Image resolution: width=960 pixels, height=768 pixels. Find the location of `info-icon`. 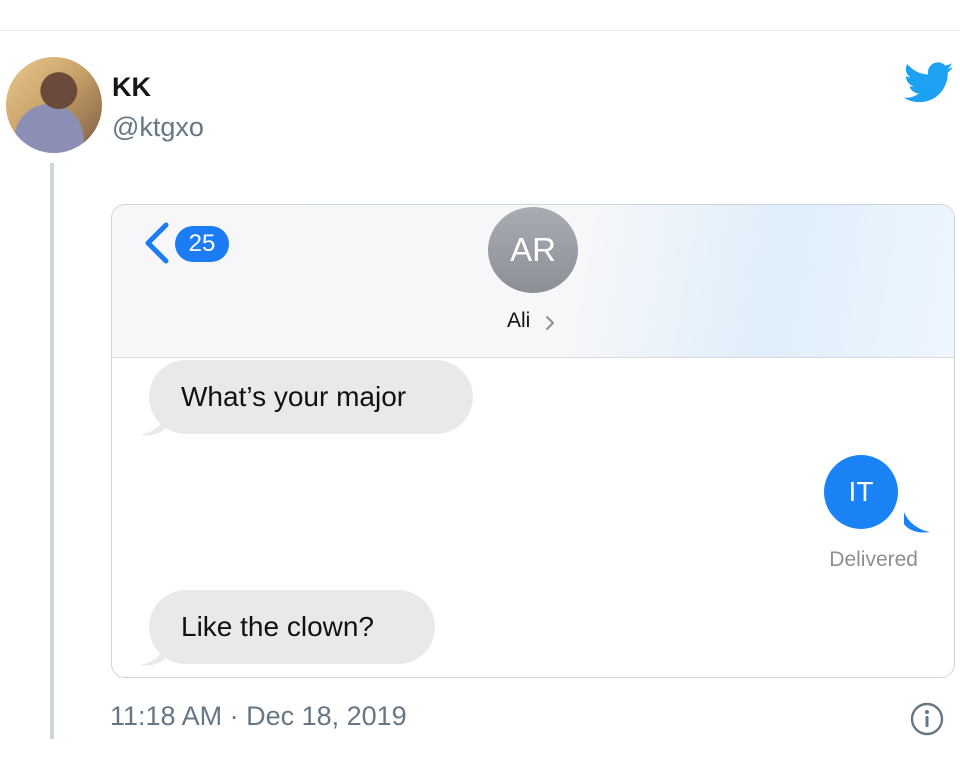

info-icon is located at coordinates (927, 719).